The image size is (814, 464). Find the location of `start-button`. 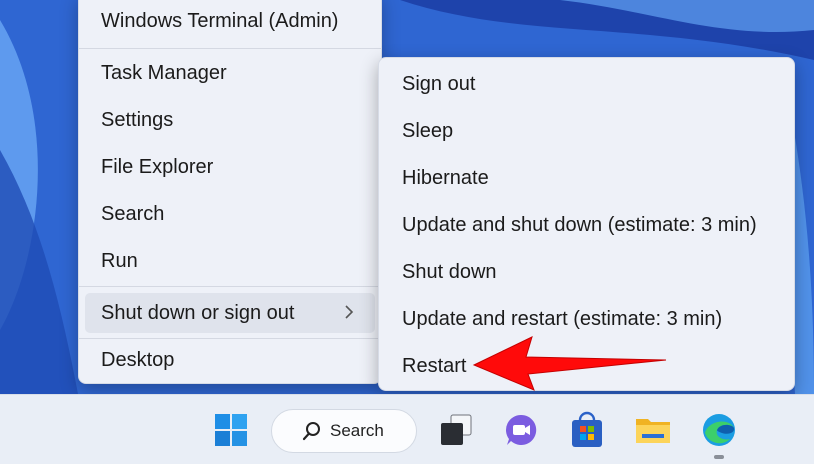

start-button is located at coordinates (231, 430).